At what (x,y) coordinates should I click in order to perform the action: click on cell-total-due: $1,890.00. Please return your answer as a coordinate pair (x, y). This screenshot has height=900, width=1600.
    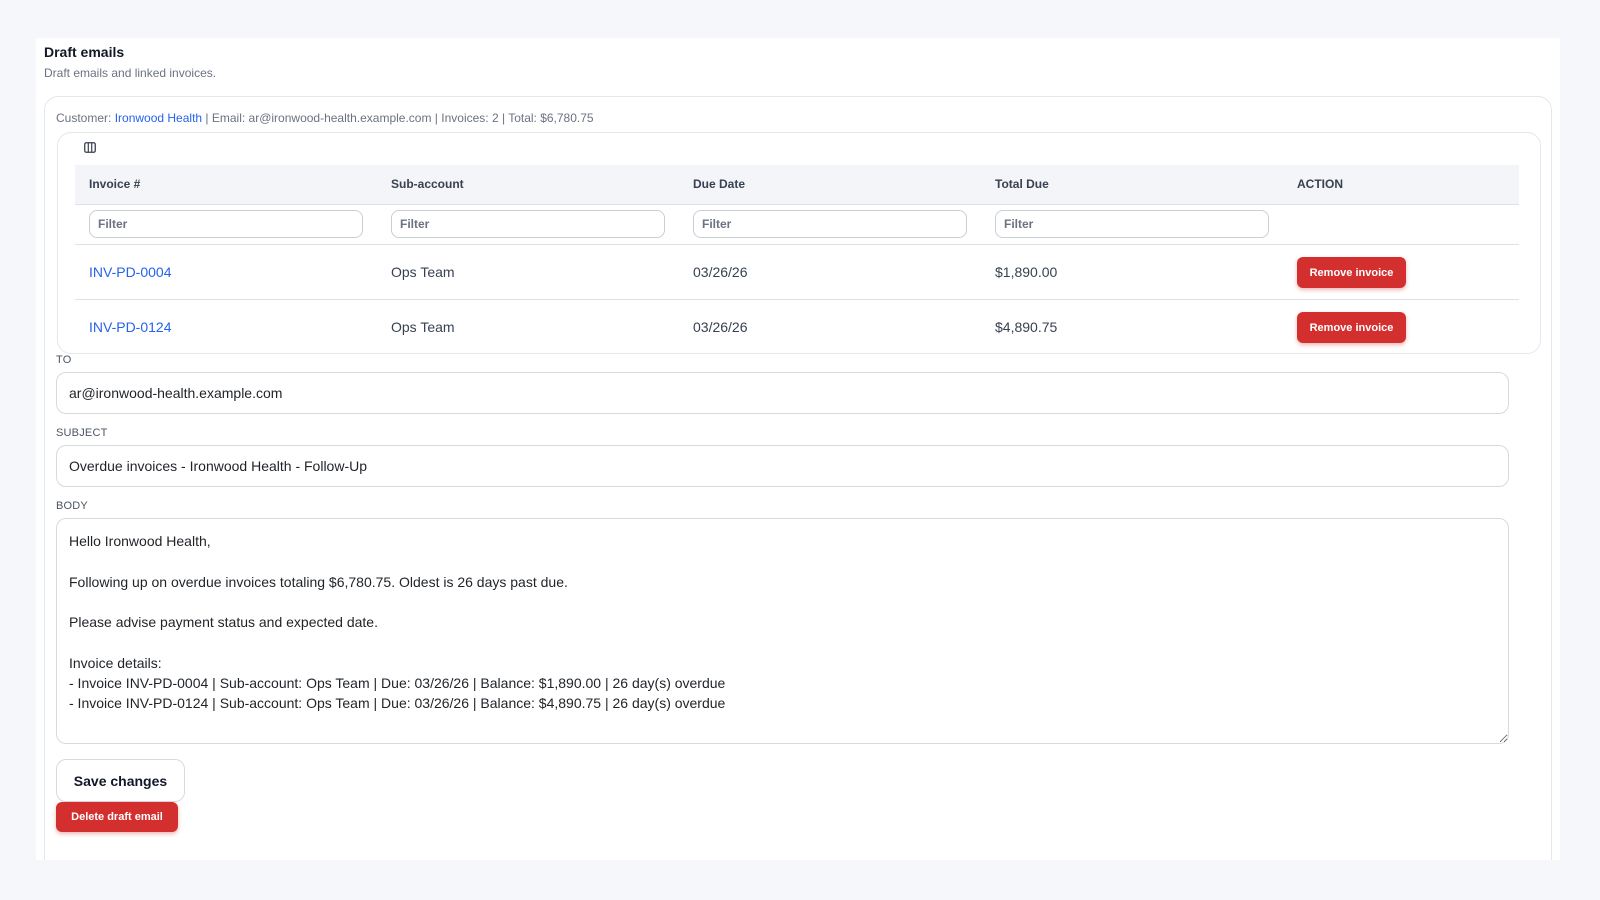
    Looking at the image, I should click on (1132, 272).